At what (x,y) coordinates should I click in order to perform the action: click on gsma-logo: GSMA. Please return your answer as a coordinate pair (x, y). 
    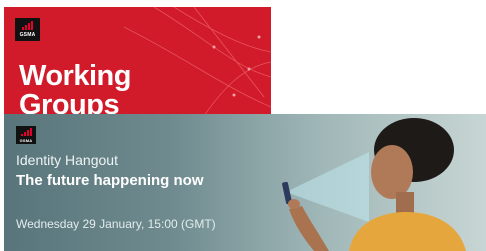
    Looking at the image, I should click on (27, 29).